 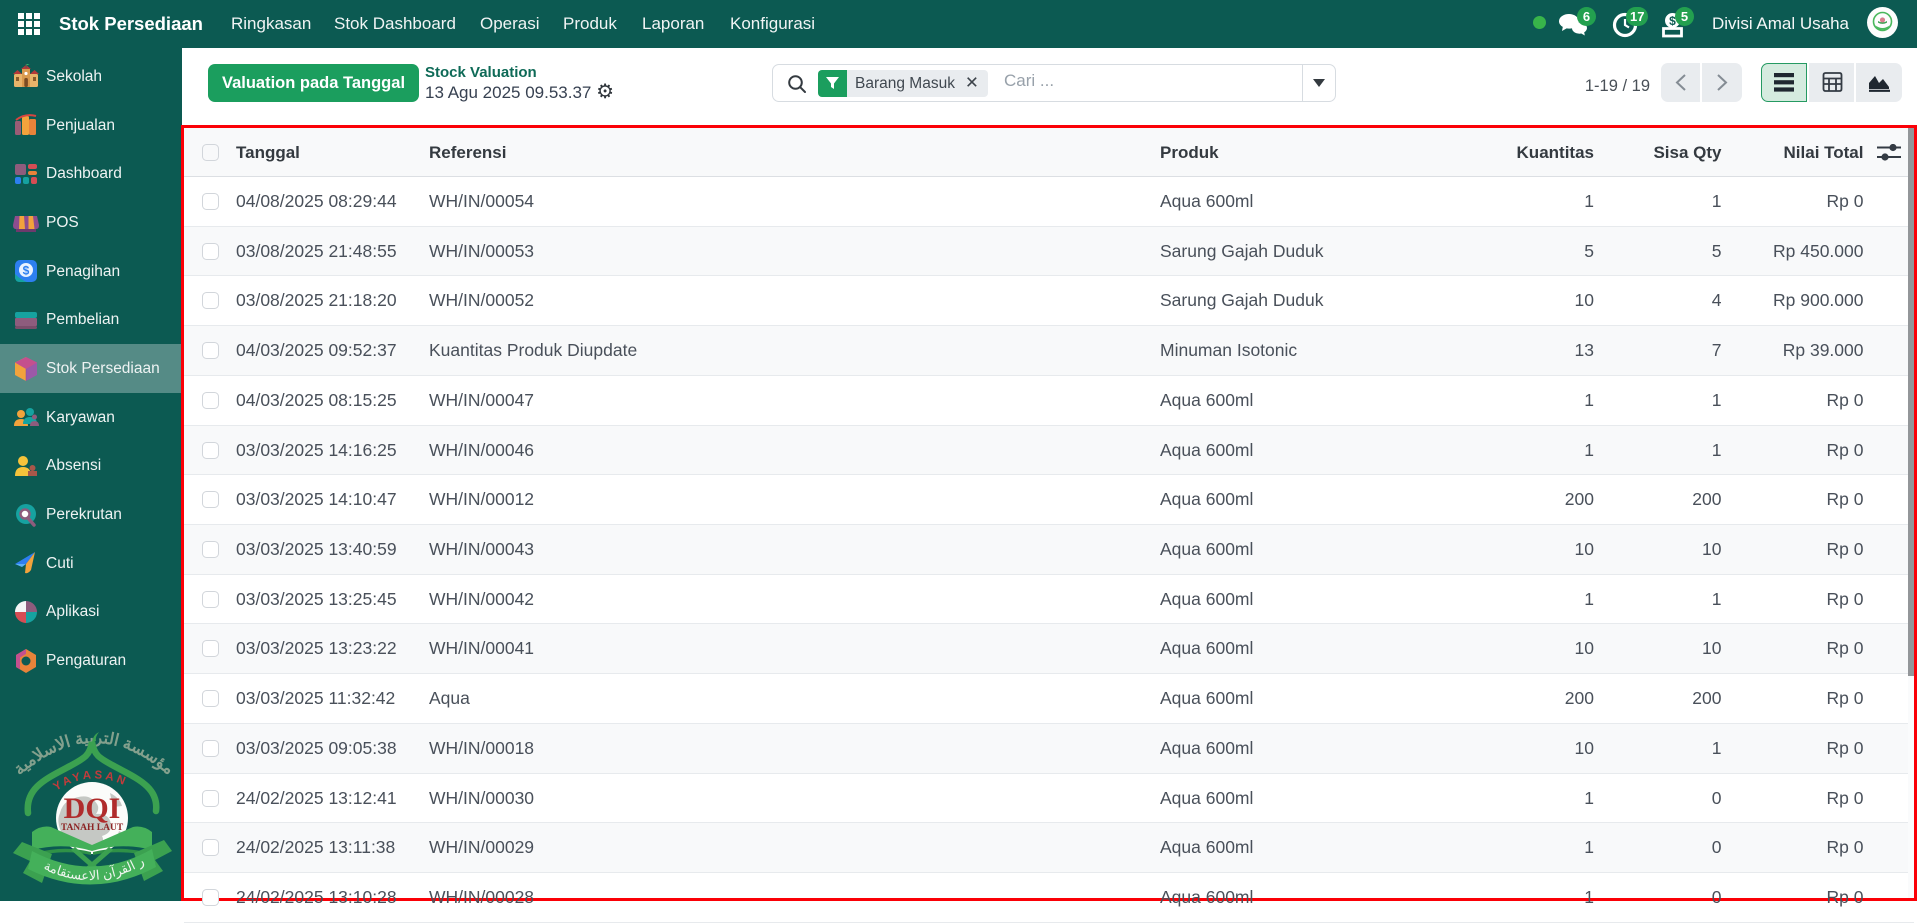 I want to click on svg-text: DQI, so click(x=92, y=808).